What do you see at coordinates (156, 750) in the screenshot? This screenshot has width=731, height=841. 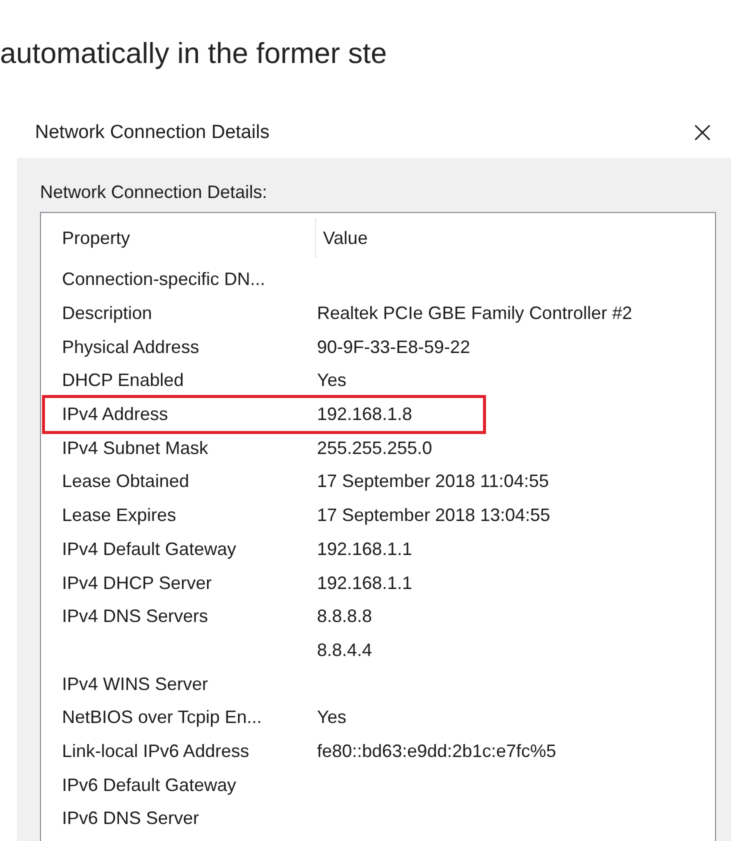 I see `property-cell: Link-local IPv6 Address` at bounding box center [156, 750].